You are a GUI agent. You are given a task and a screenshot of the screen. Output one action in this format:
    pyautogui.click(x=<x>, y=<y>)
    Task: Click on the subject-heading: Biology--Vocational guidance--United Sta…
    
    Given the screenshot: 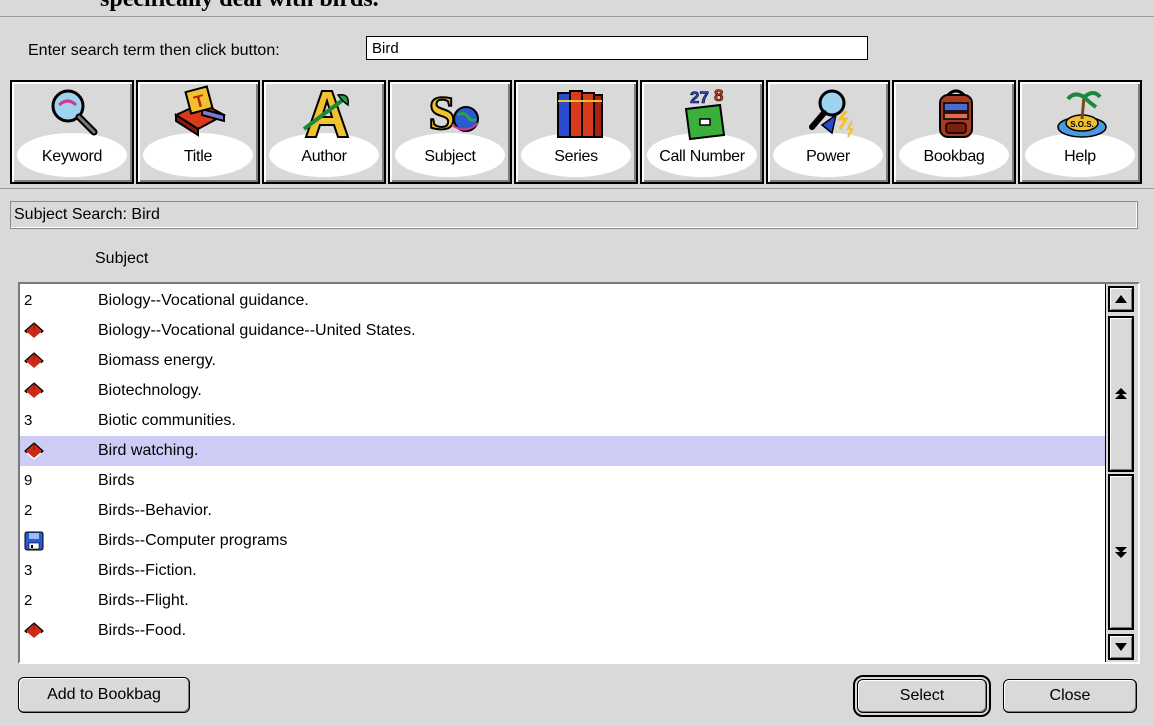 What is the action you would take?
    pyautogui.click(x=257, y=330)
    